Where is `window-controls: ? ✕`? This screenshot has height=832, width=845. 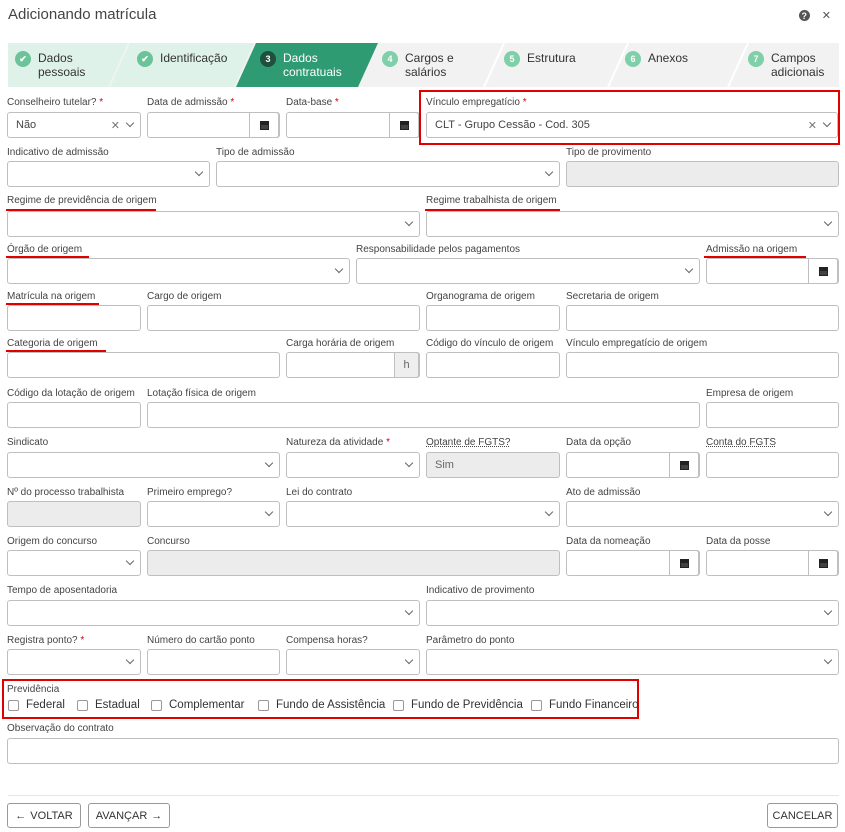 window-controls: ? ✕ is located at coordinates (814, 15).